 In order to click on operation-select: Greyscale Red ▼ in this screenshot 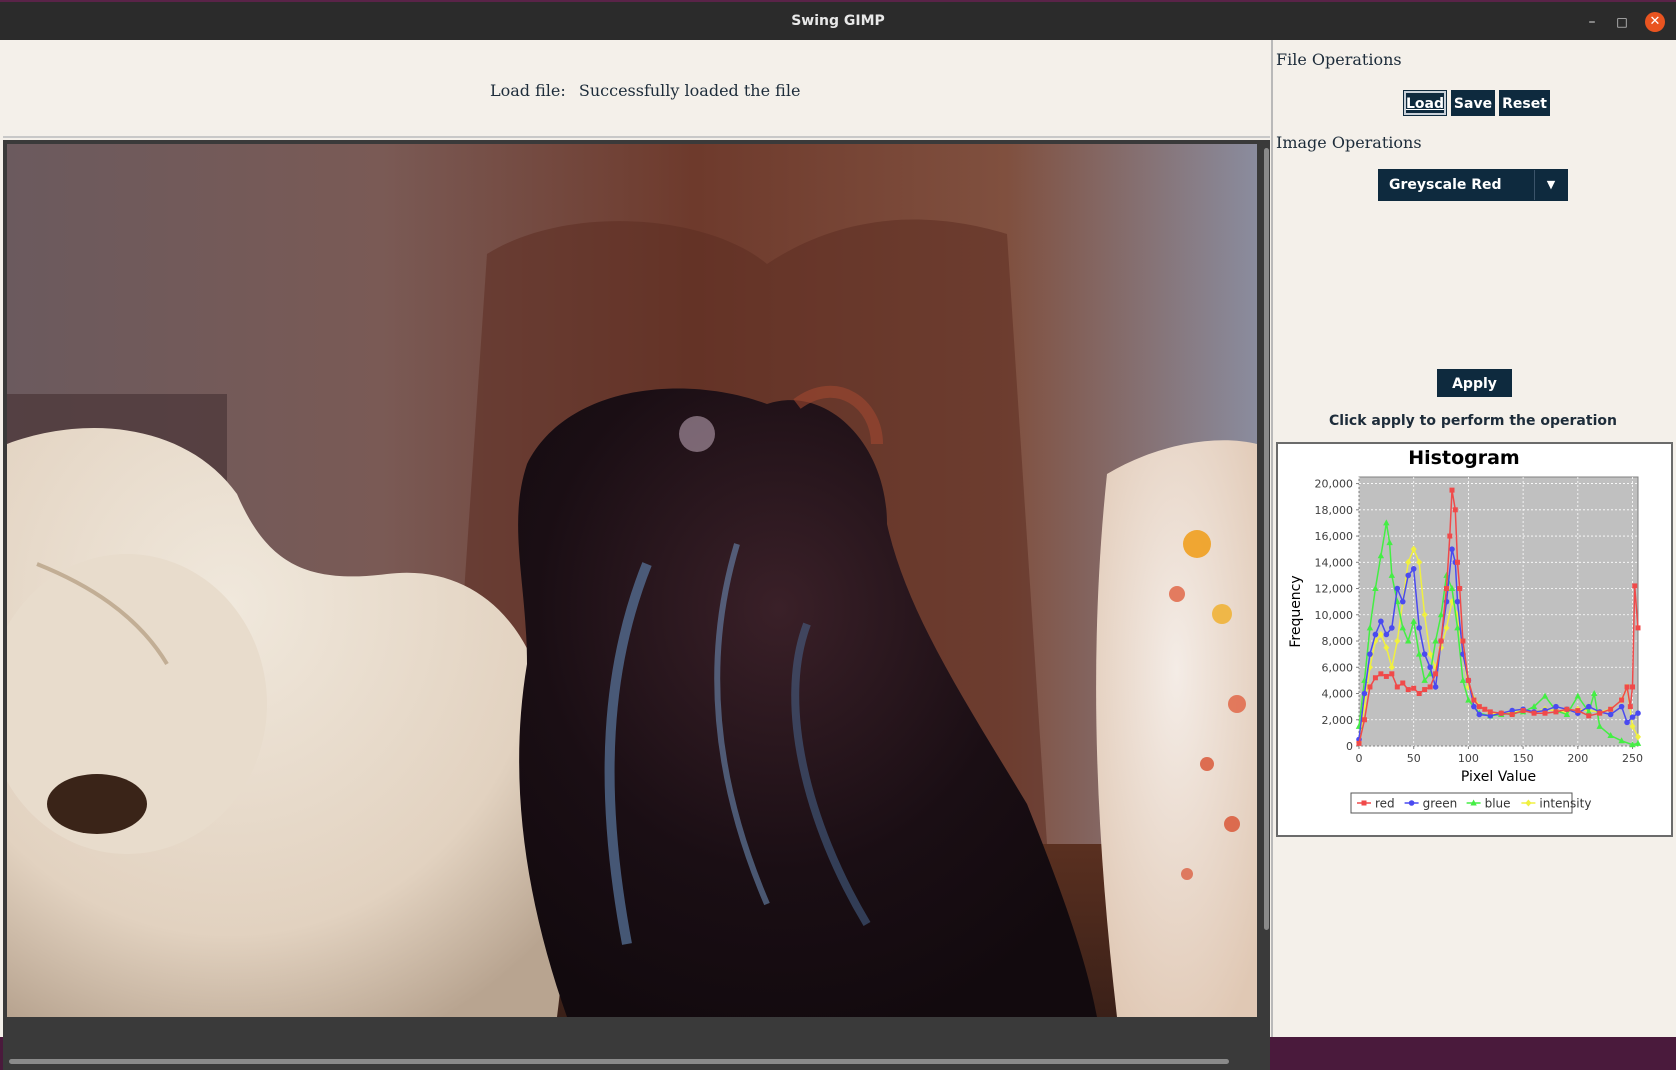, I will do `click(1473, 185)`.